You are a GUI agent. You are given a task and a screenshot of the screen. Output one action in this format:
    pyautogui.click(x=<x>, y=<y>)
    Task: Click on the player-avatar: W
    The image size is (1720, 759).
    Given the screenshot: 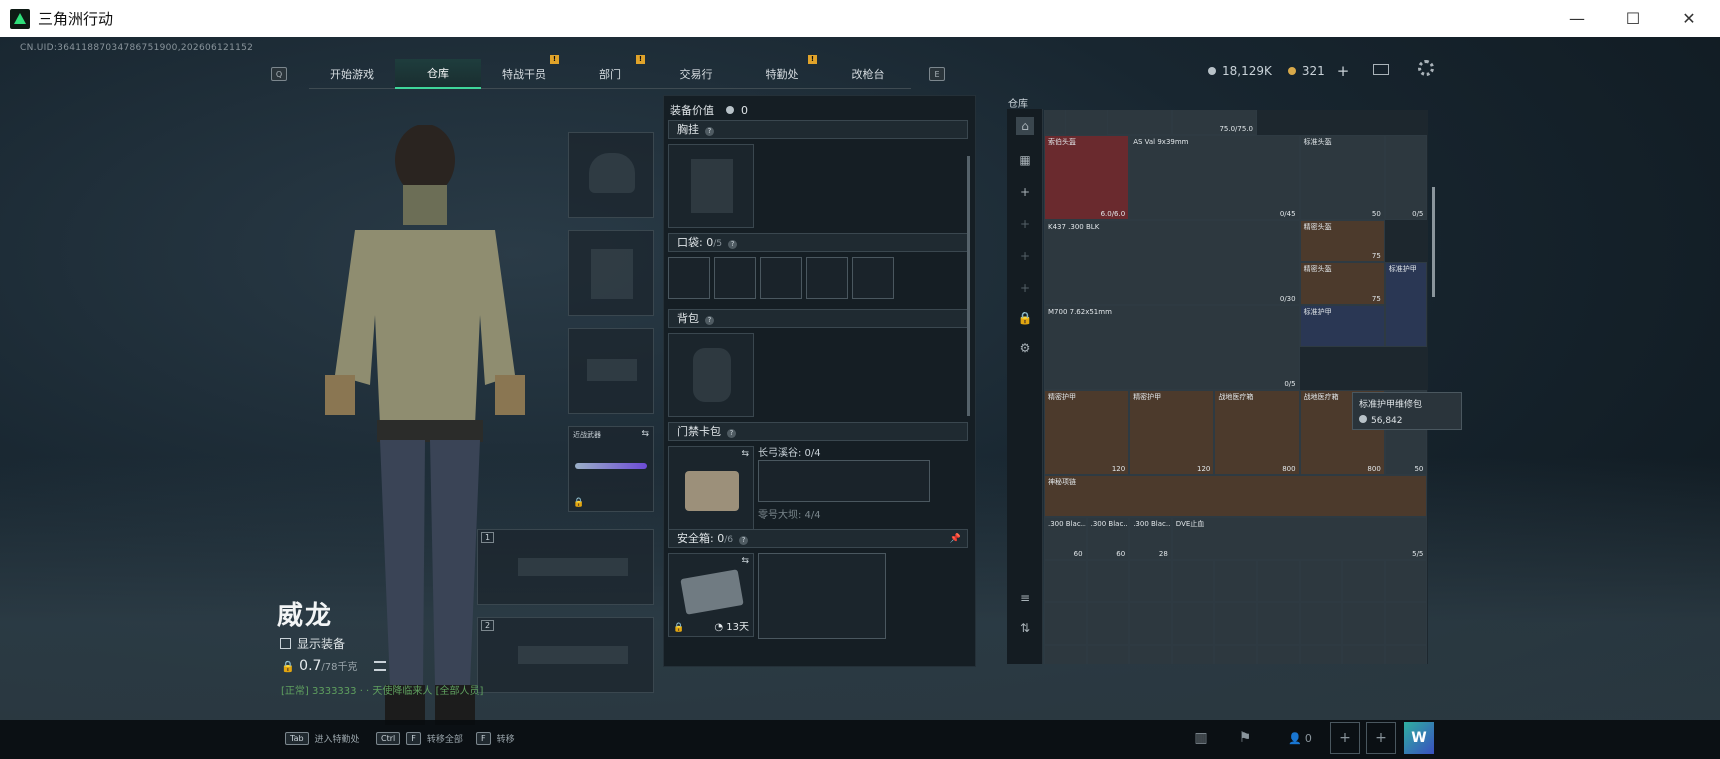 What is the action you would take?
    pyautogui.click(x=1419, y=738)
    